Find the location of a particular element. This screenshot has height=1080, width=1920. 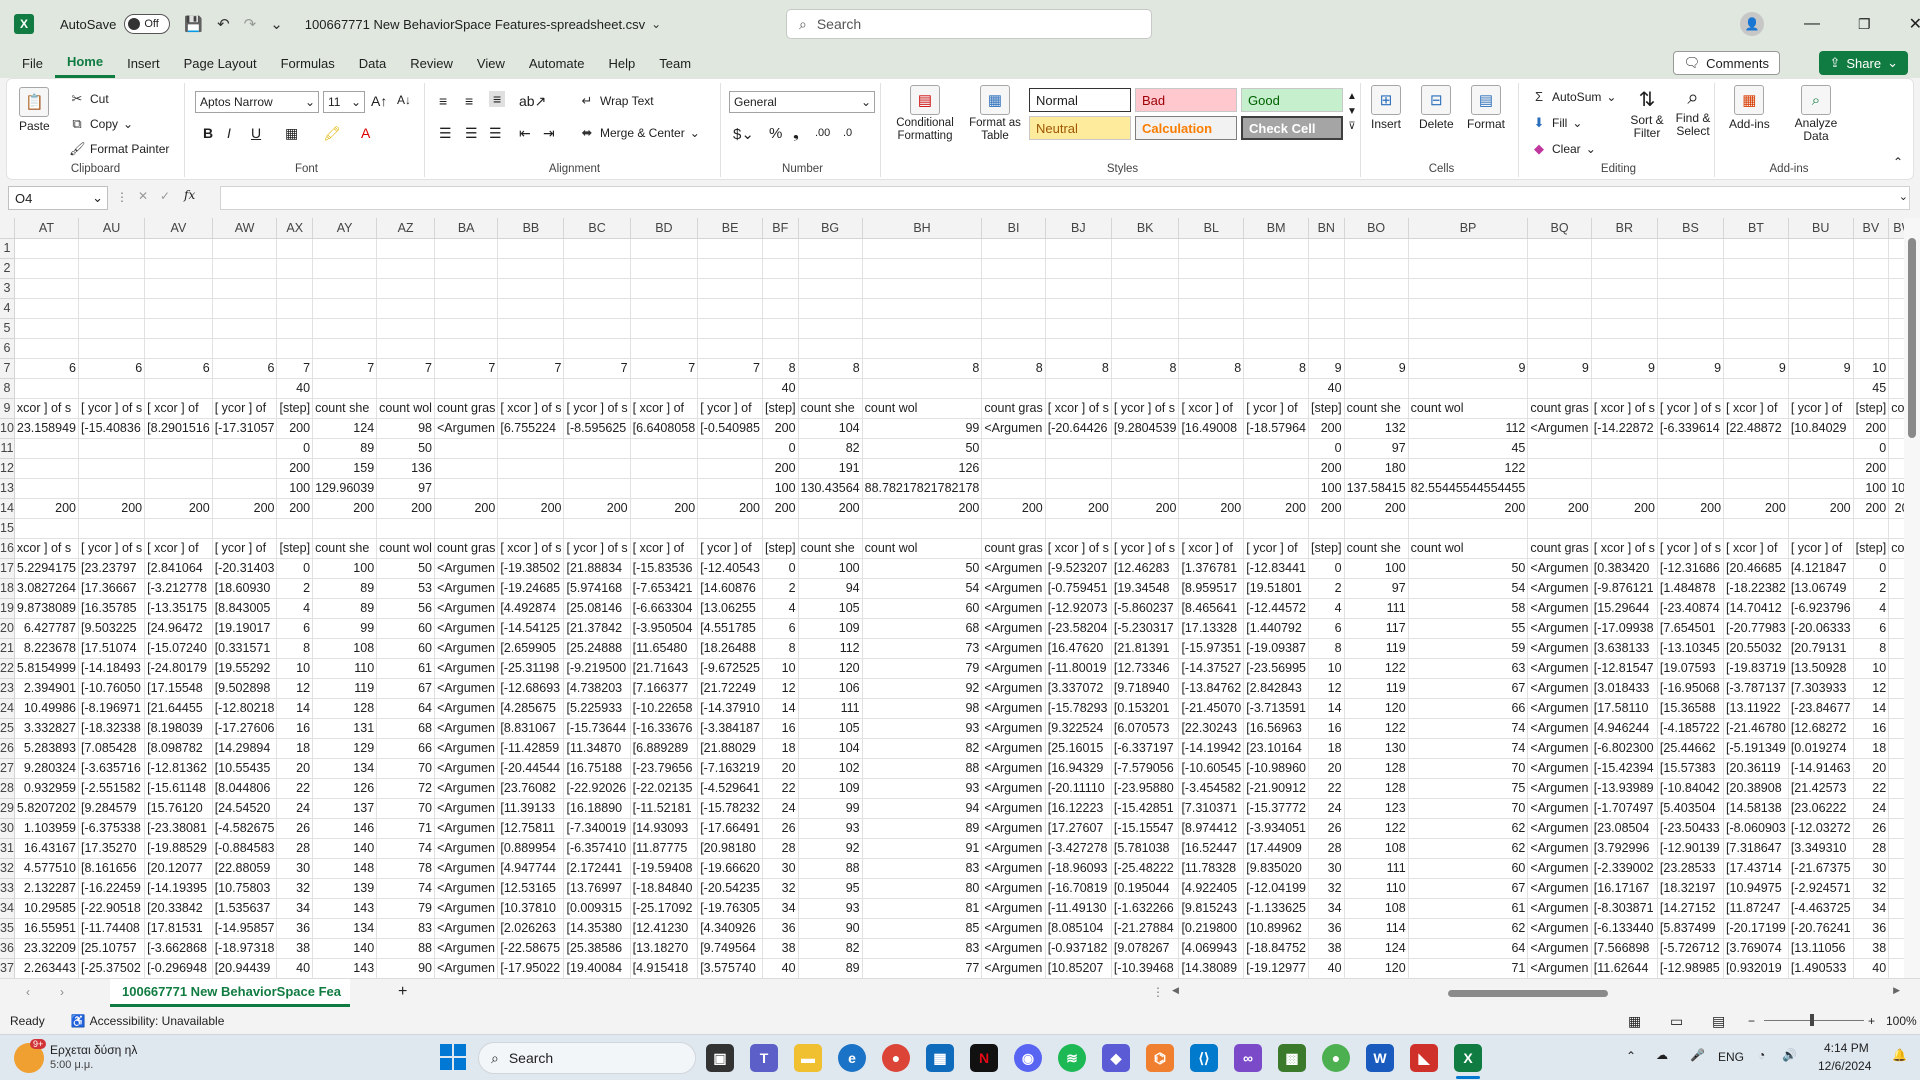

cell: 94 is located at coordinates (830, 588).